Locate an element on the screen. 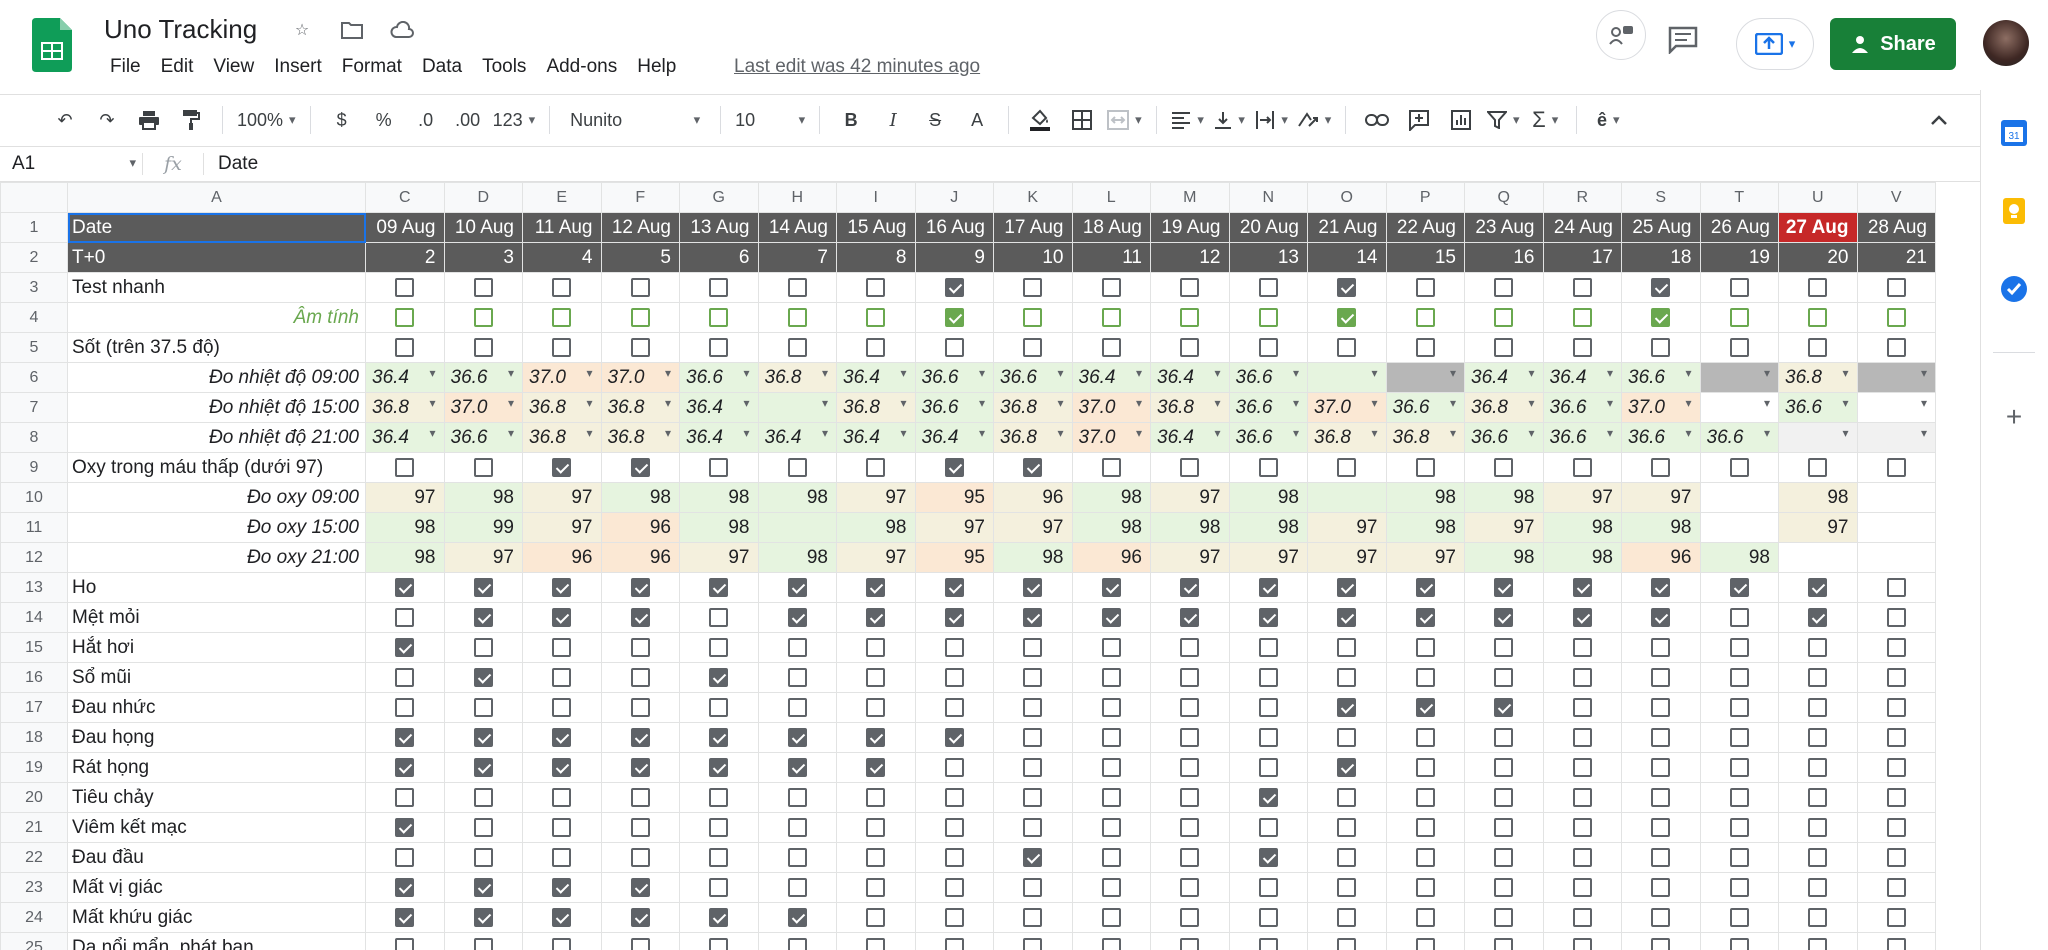 This screenshot has height=950, width=2048. row-label-cell: Âm tính is located at coordinates (216, 317).